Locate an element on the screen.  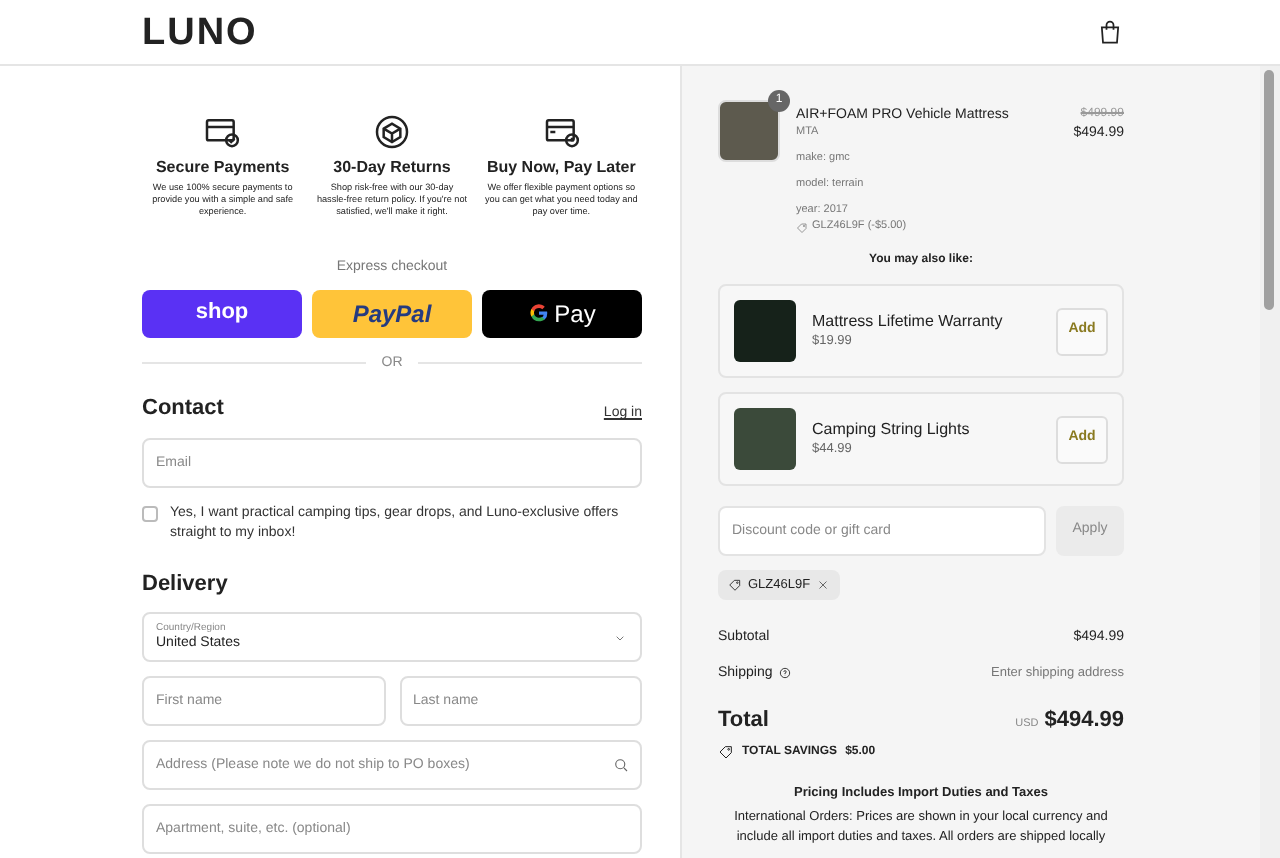
total-value: $494.99 is located at coordinates (1084, 721).